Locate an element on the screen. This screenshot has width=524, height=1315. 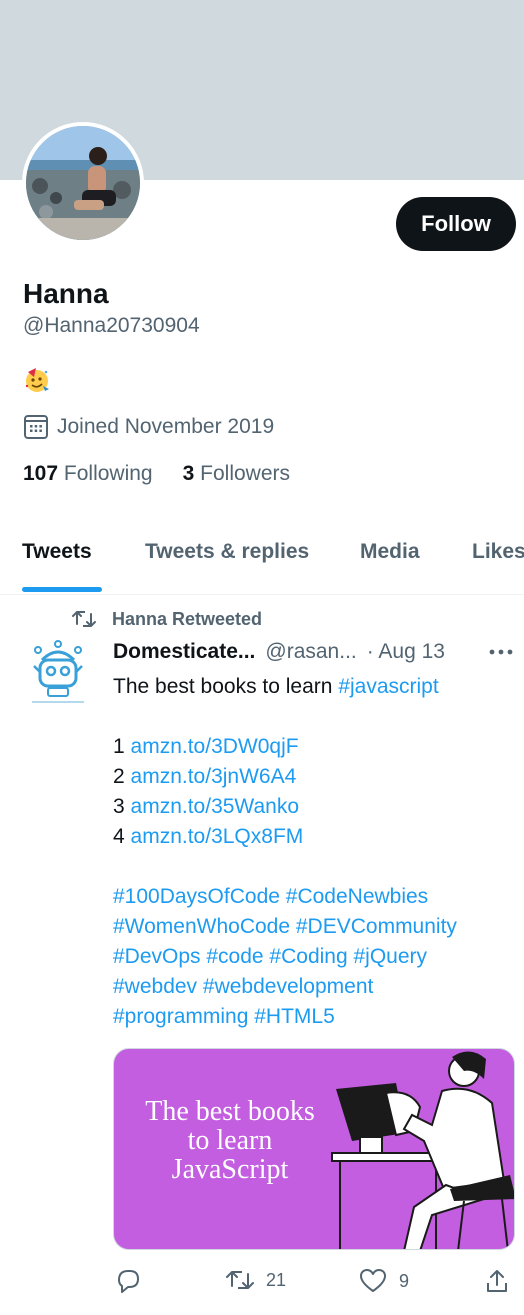
followers-label: Followers is located at coordinates (245, 473).